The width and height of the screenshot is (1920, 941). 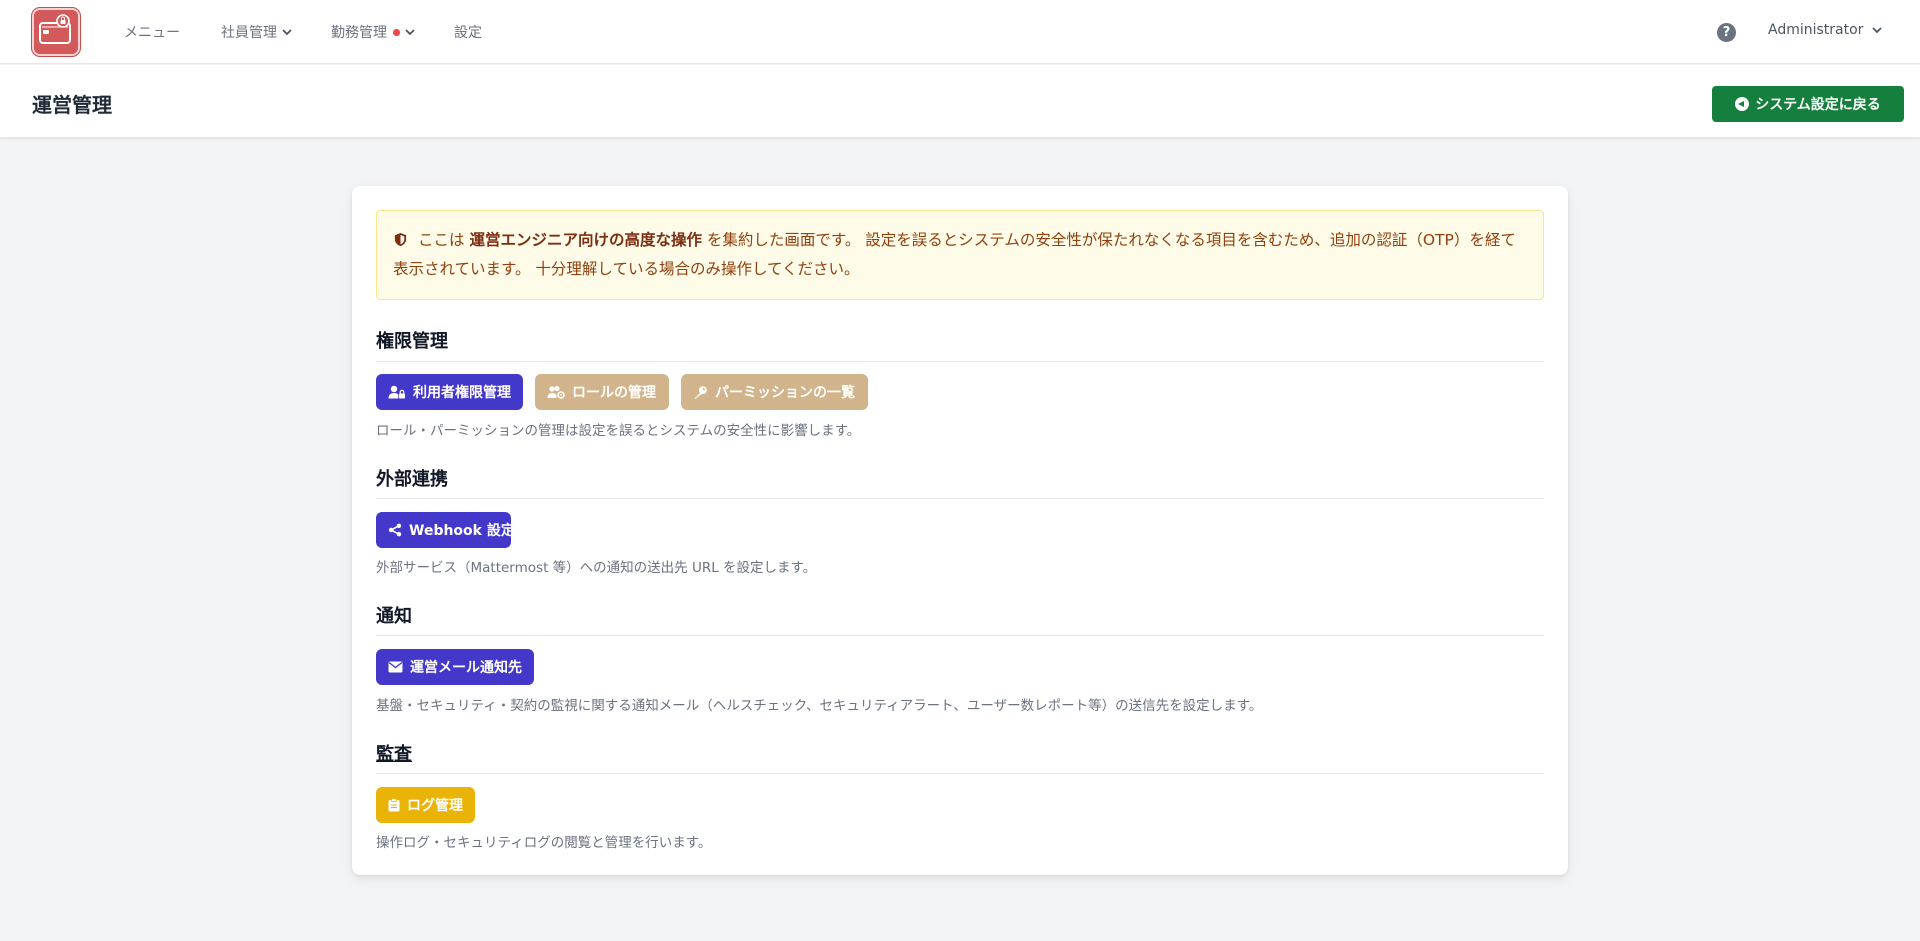 What do you see at coordinates (55, 29) in the screenshot?
I see `logo-icon` at bounding box center [55, 29].